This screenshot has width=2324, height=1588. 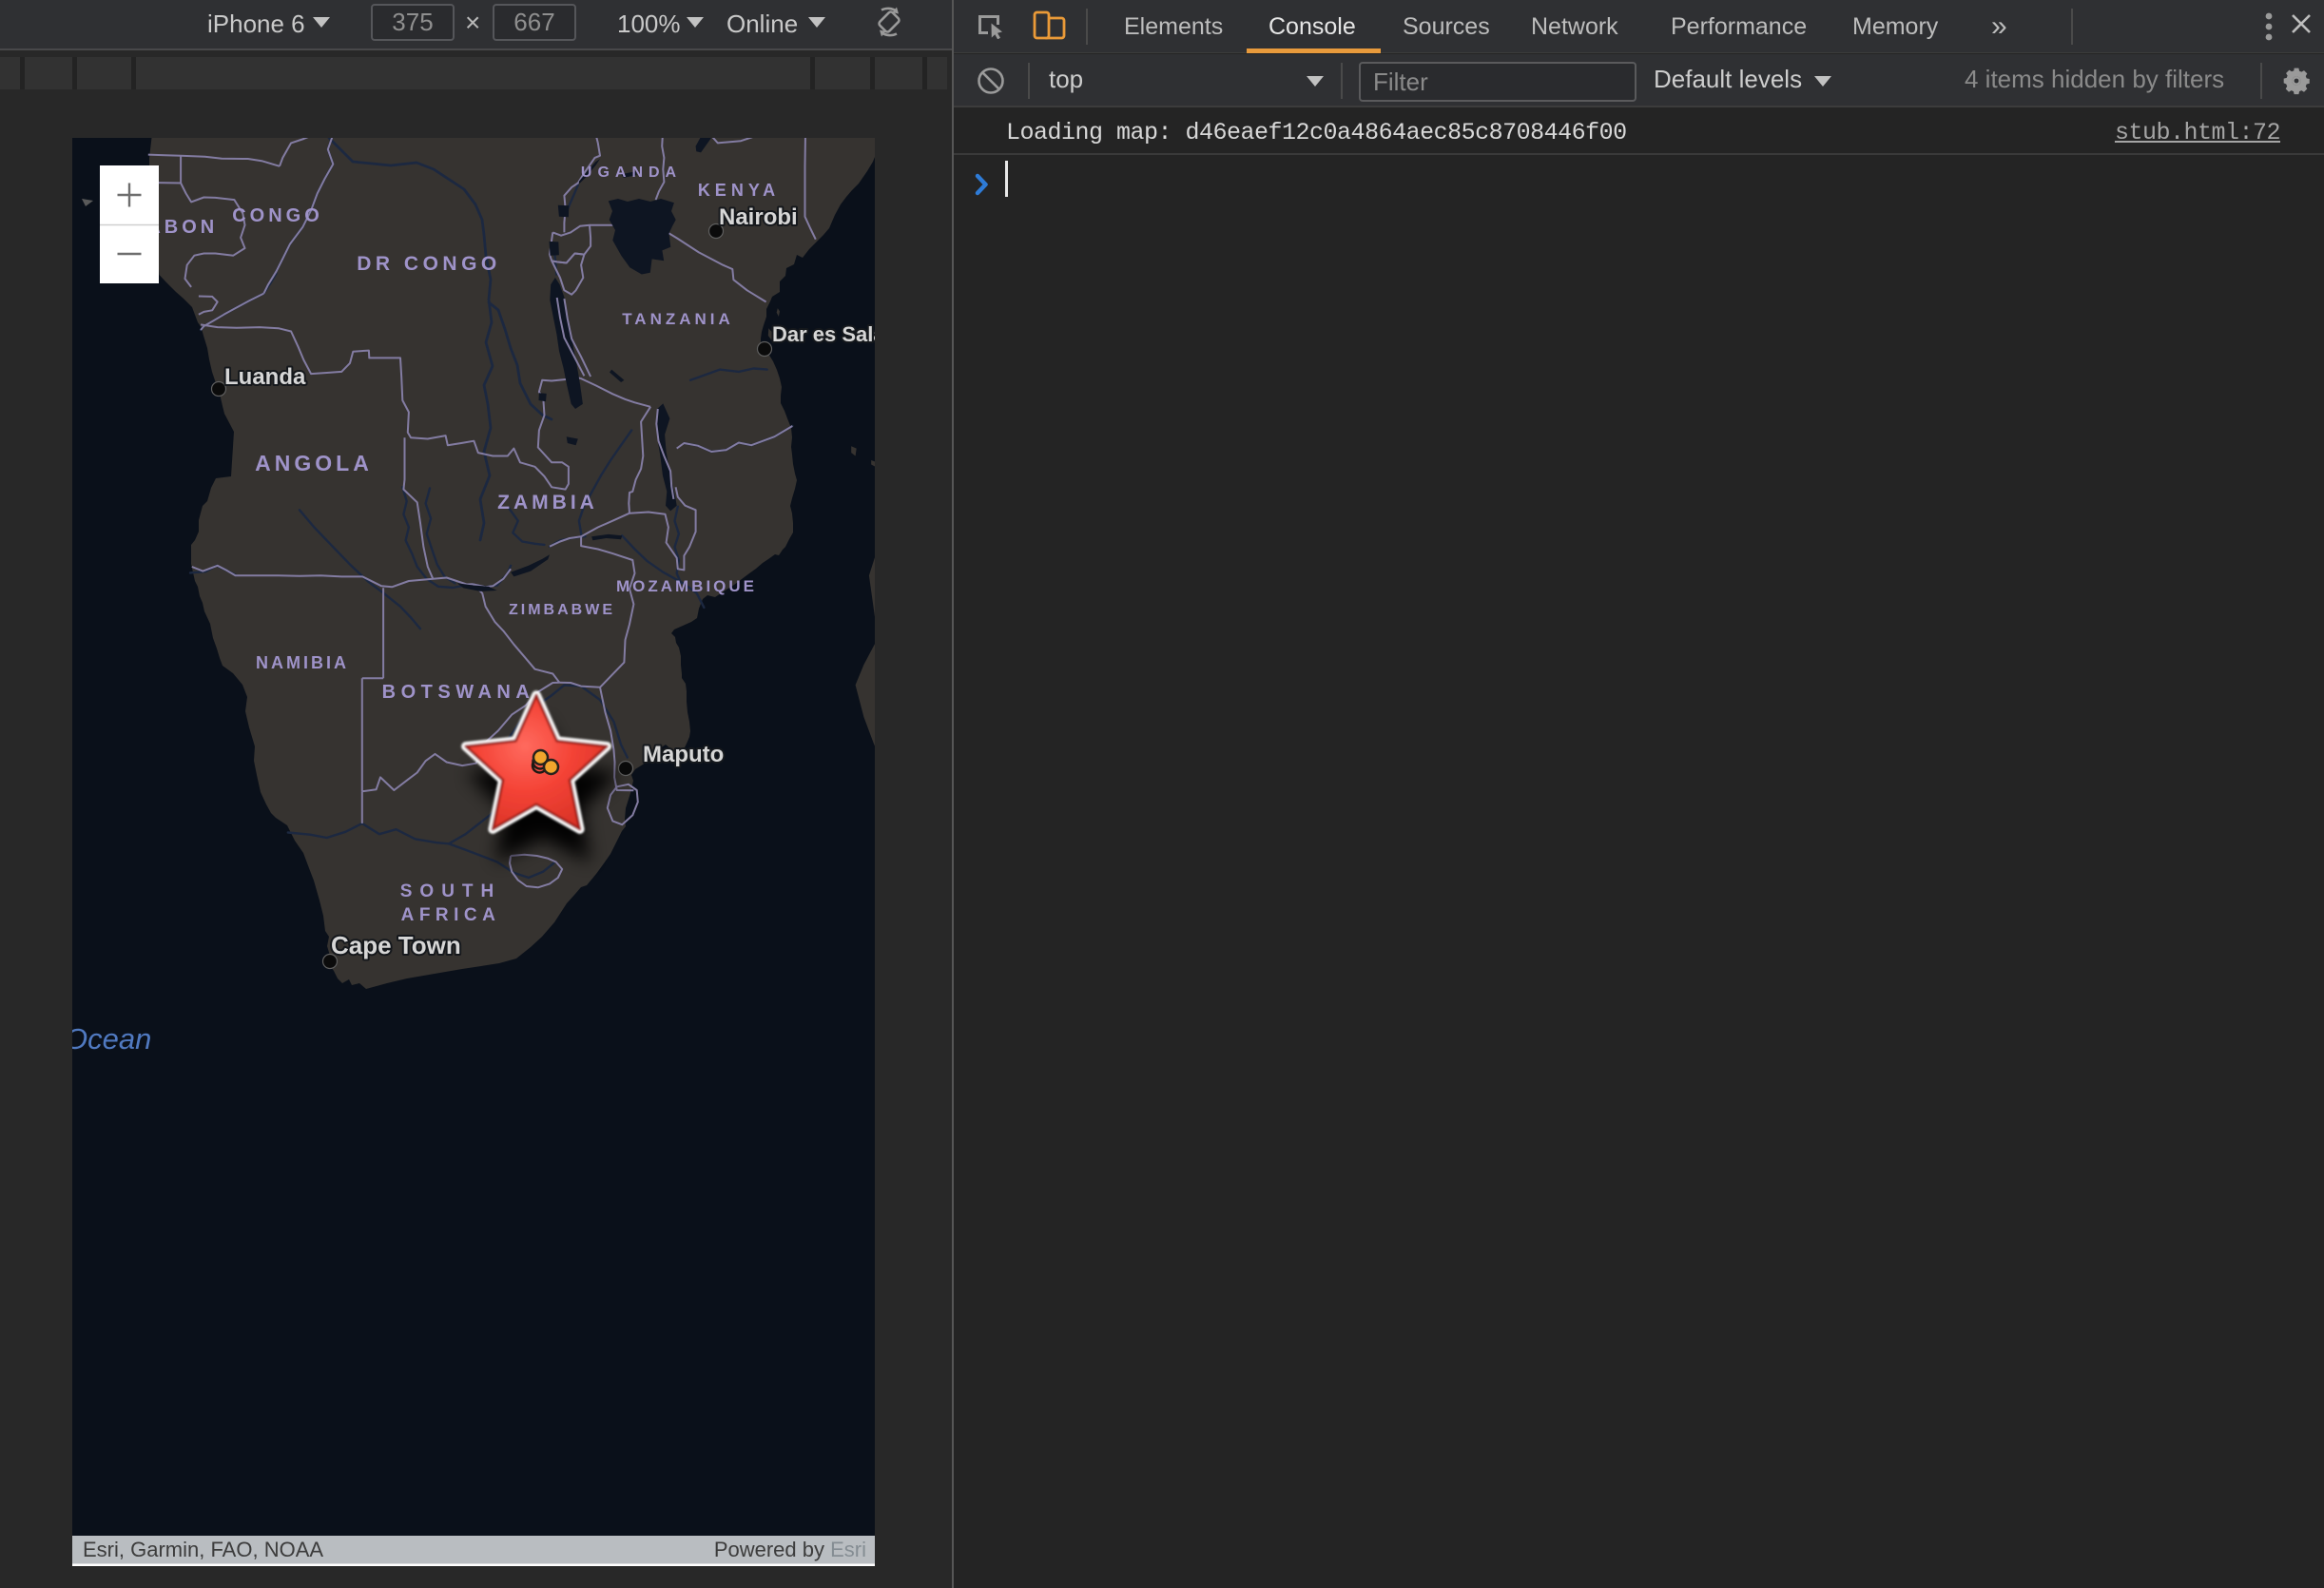 I want to click on svg-text: TANZANIA, so click(x=678, y=319).